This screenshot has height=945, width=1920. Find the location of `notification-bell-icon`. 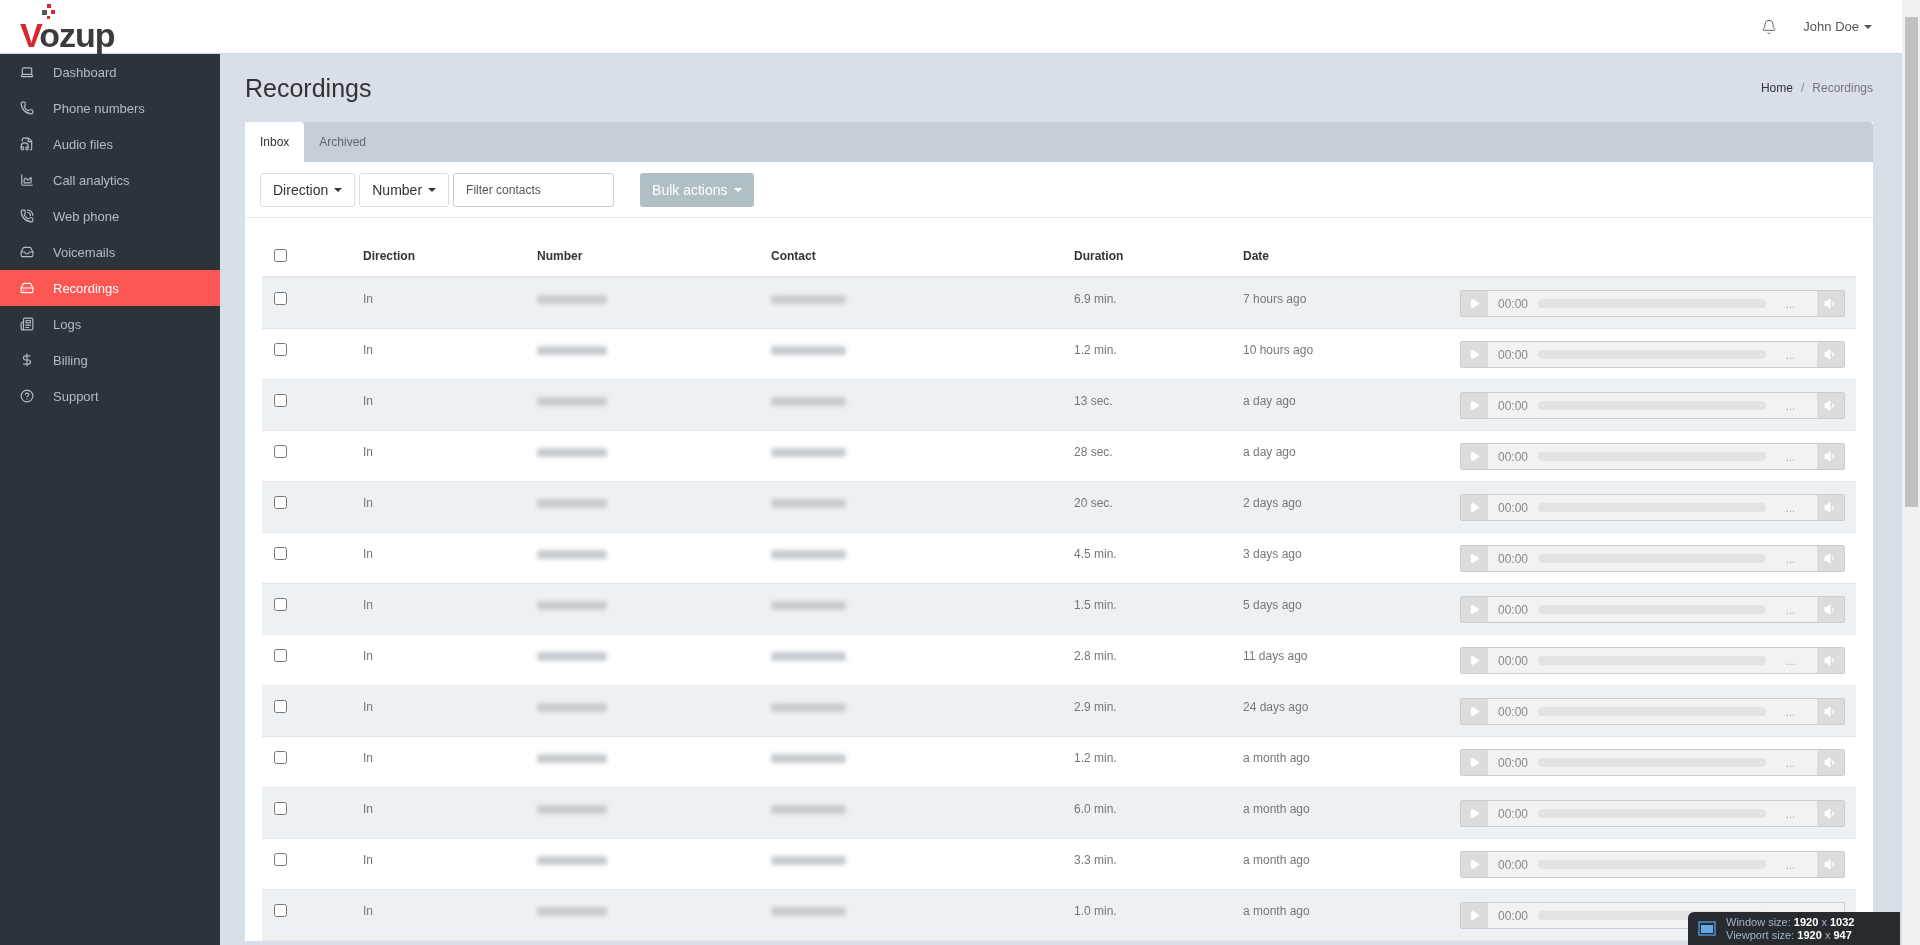

notification-bell-icon is located at coordinates (1769, 26).